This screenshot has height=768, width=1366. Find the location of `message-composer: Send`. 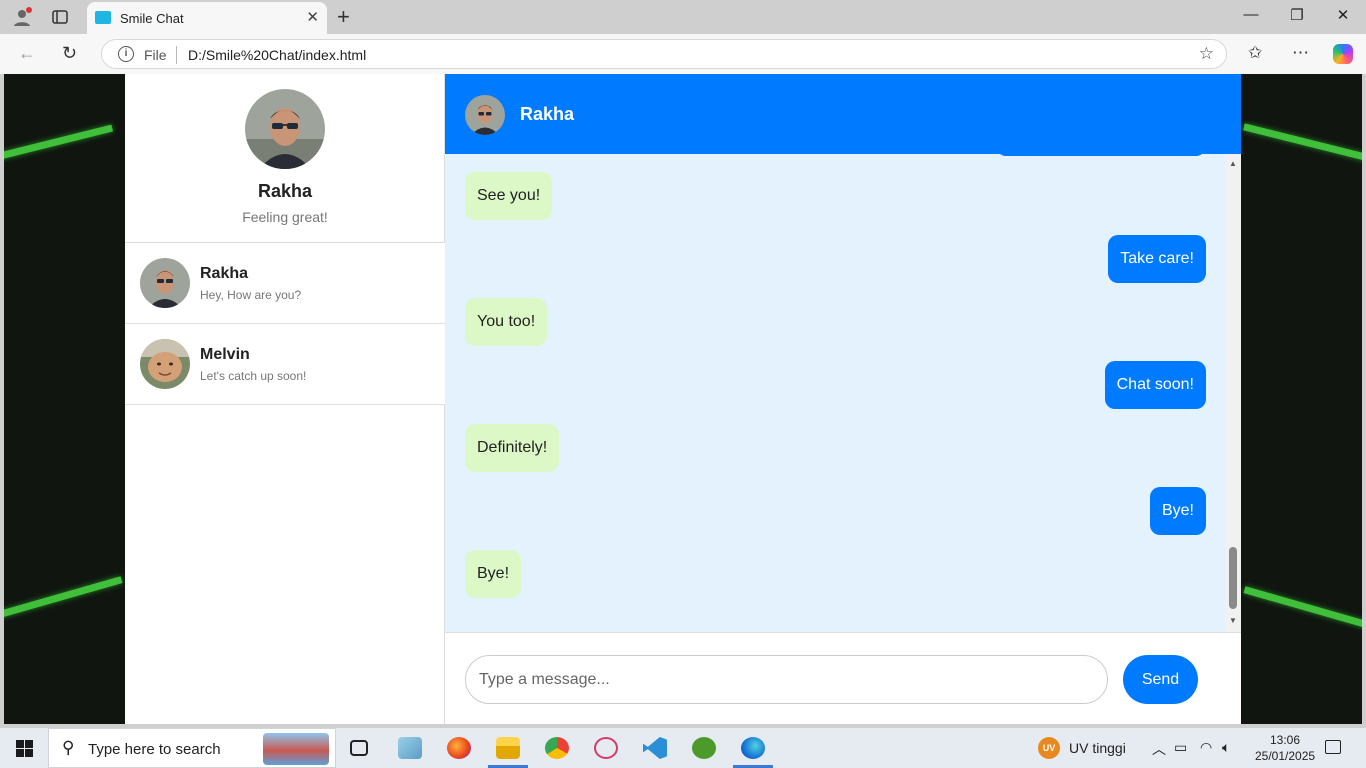

message-composer: Send is located at coordinates (843, 678).